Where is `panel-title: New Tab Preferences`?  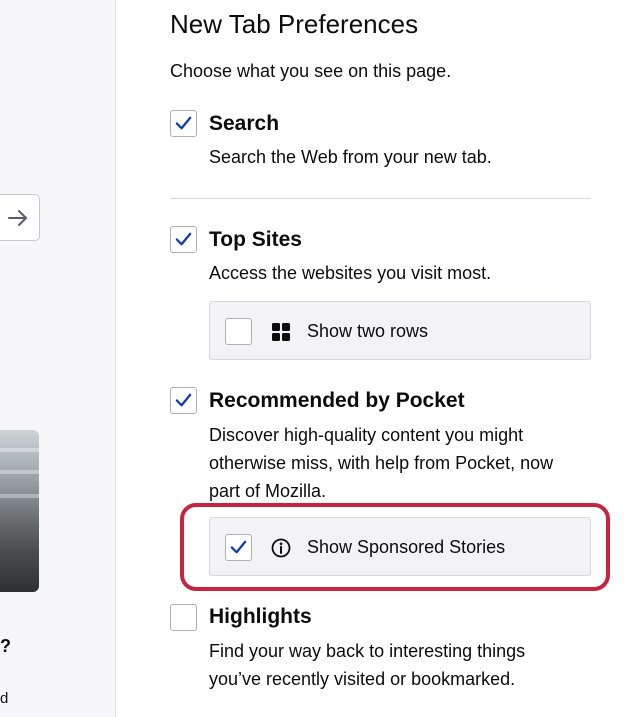 panel-title: New Tab Preferences is located at coordinates (294, 24).